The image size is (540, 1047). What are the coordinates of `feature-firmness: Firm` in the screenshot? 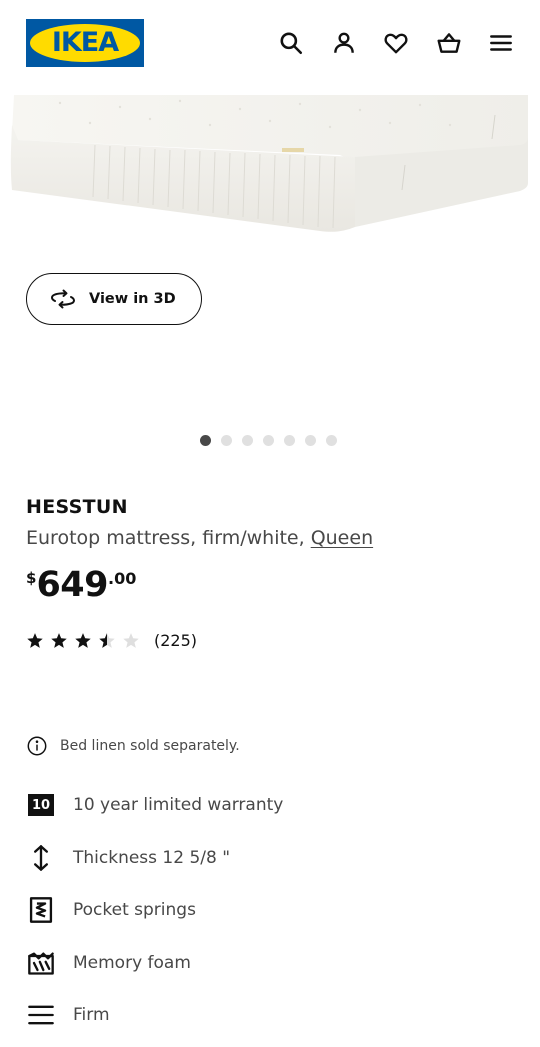 It's located at (266, 1015).